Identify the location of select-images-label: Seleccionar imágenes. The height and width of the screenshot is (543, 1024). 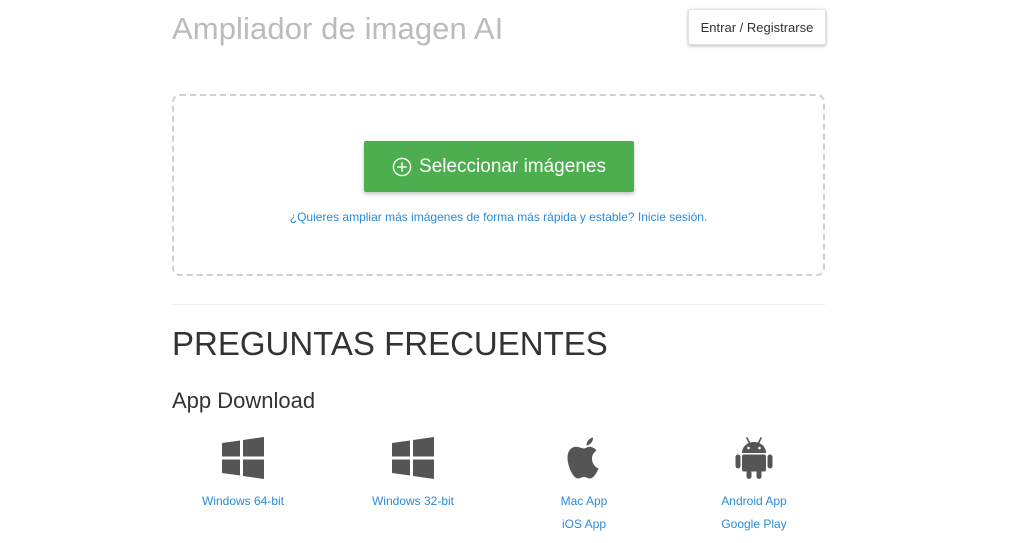
(512, 166).